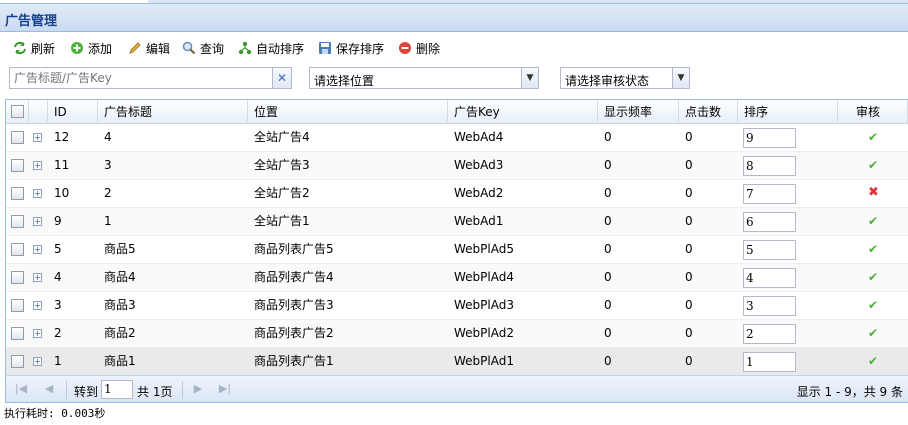  Describe the element at coordinates (173, 112) in the screenshot. I see `col-header-title: 广告标题` at that location.